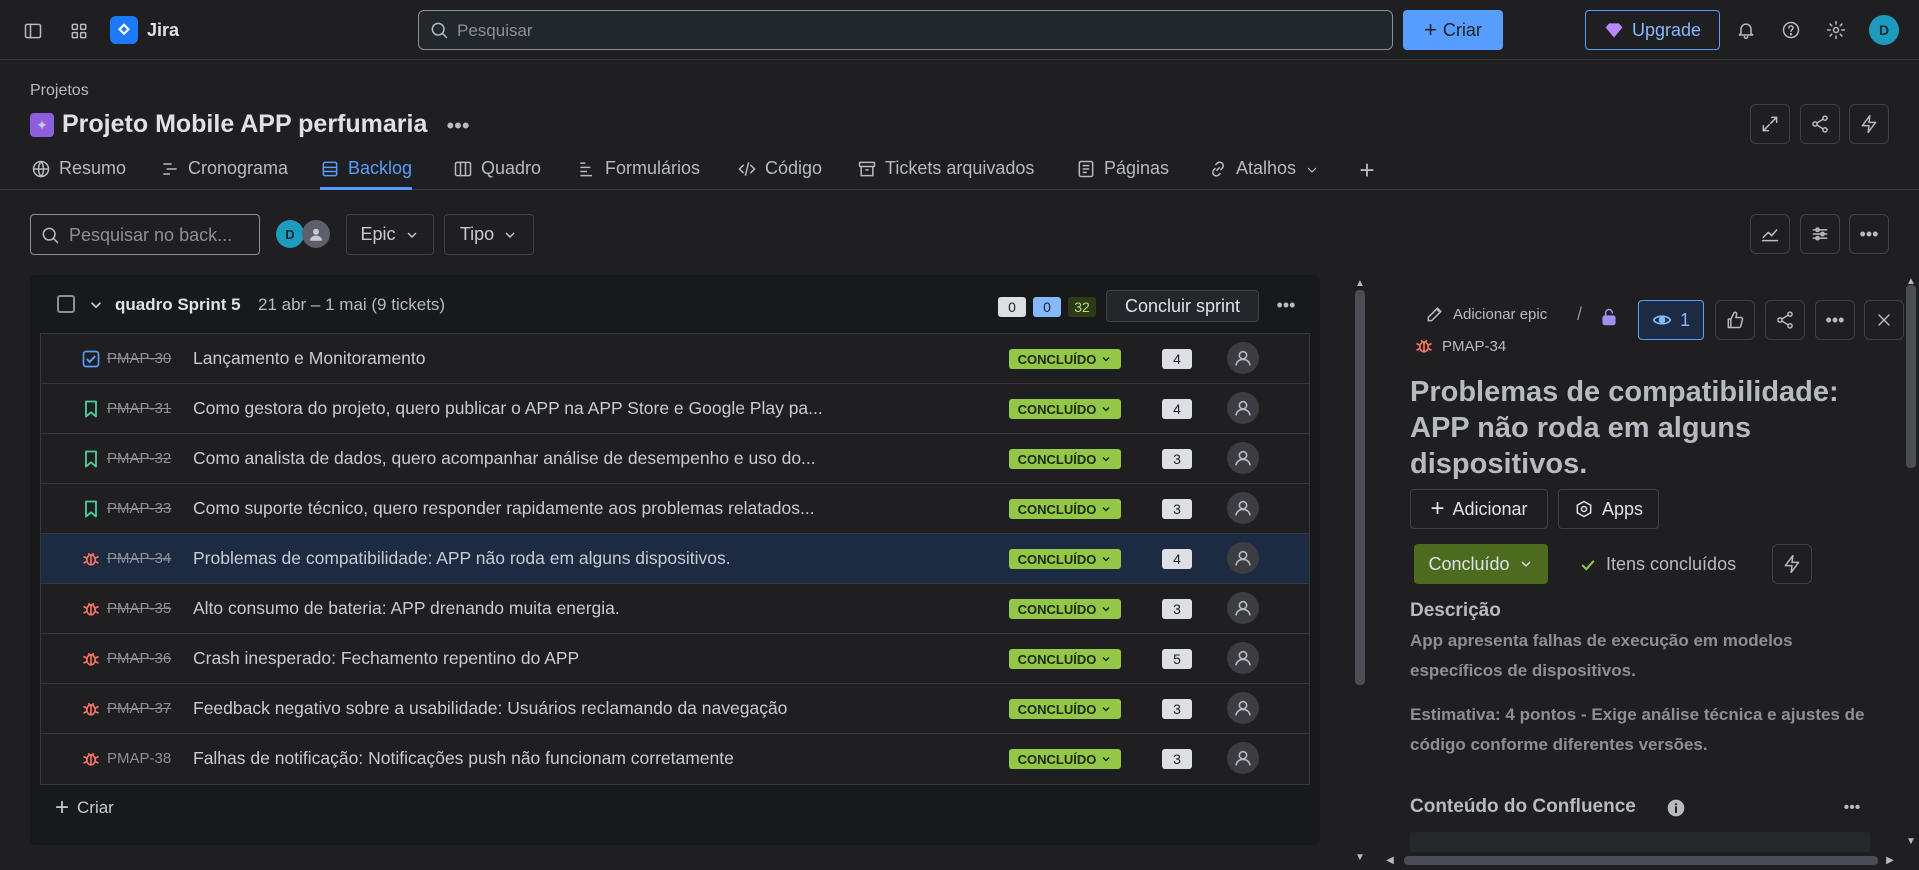  I want to click on sprint-name: quadro Sprint 5, so click(178, 305).